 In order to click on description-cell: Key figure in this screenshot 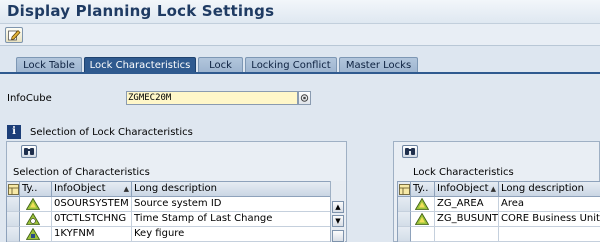, I will do `click(231, 234)`.